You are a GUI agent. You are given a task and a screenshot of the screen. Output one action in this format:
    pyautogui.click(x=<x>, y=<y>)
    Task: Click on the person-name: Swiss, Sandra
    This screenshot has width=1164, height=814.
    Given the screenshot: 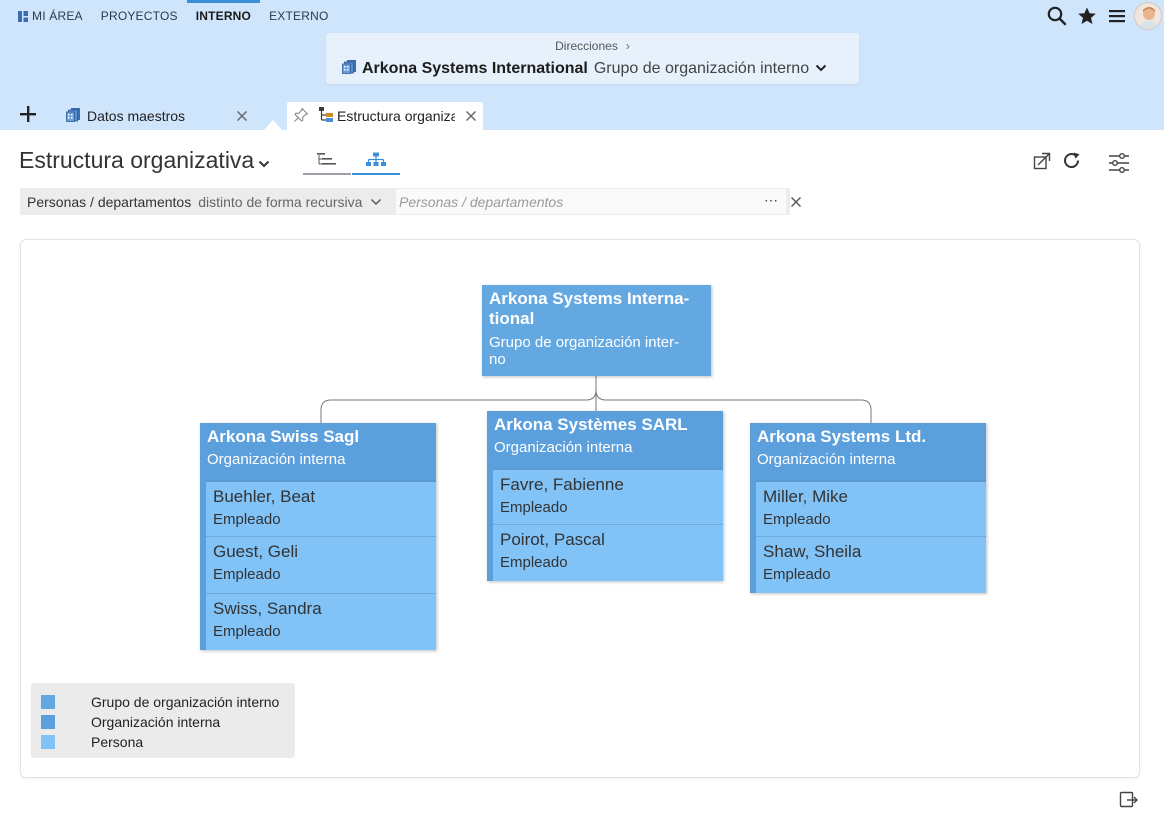 What is the action you would take?
    pyautogui.click(x=267, y=608)
    